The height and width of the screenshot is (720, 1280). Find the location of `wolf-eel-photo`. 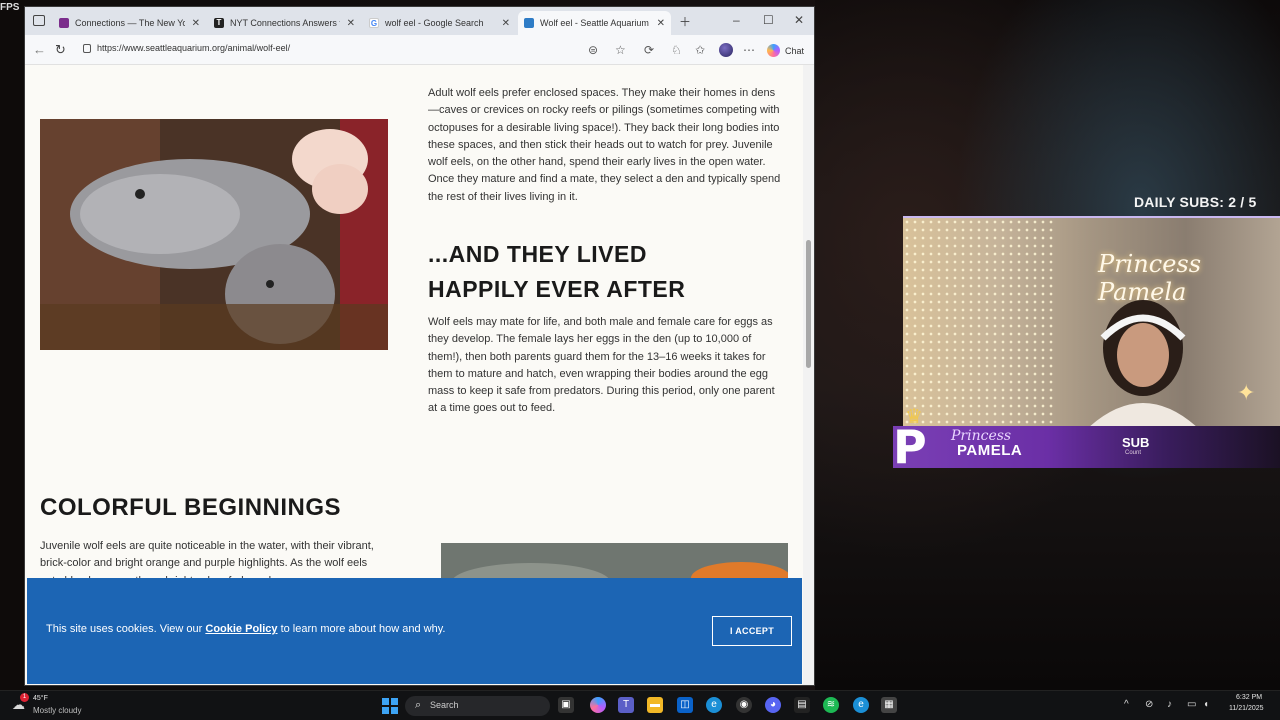

wolf-eel-photo is located at coordinates (214, 234).